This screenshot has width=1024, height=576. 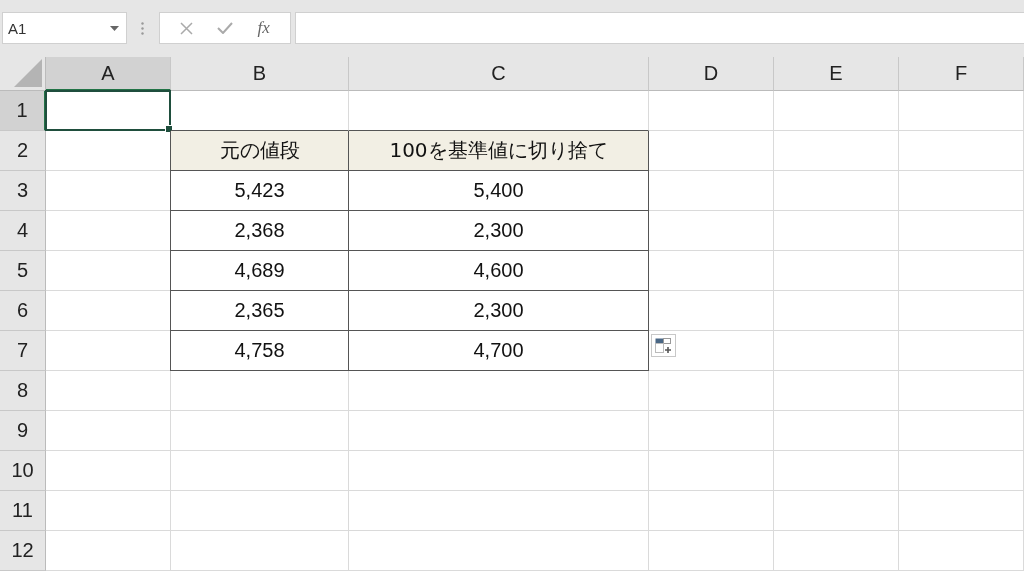 I want to click on row-header: 2, so click(x=23, y=151).